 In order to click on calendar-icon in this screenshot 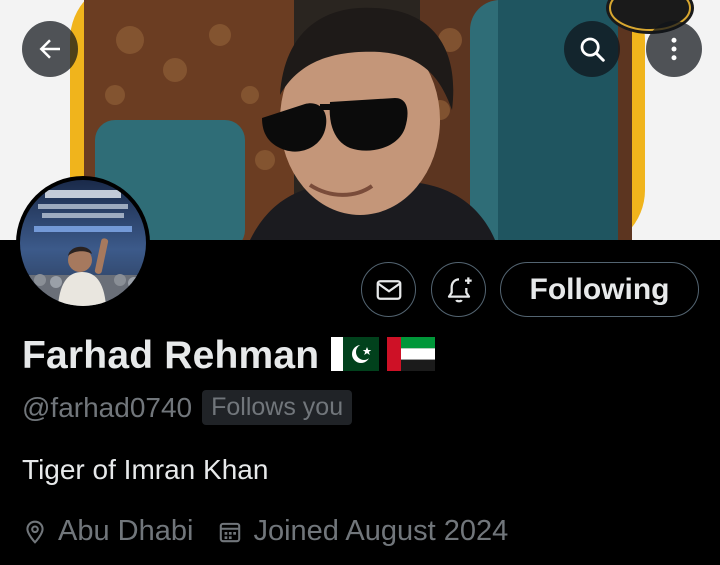, I will do `click(230, 532)`.